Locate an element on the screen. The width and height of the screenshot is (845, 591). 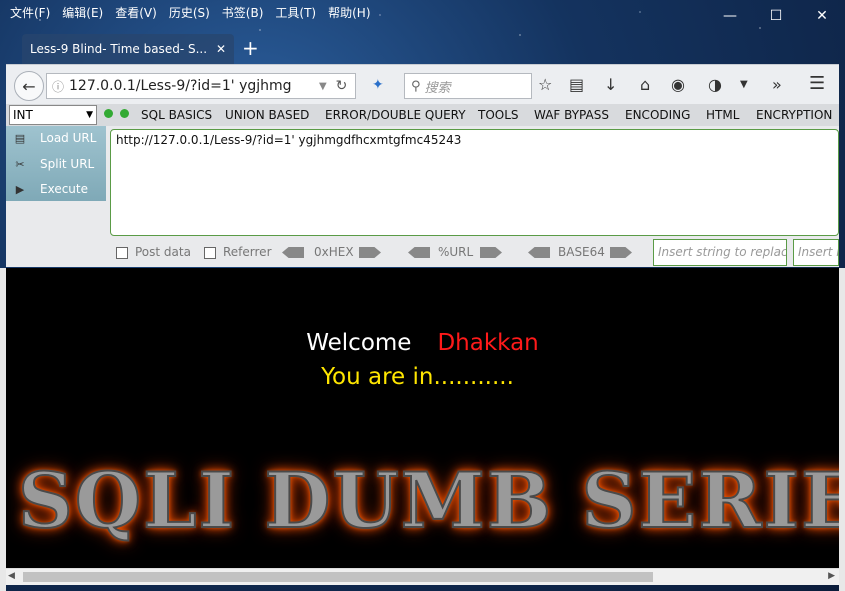
reload-button: ↻ is located at coordinates (342, 86).